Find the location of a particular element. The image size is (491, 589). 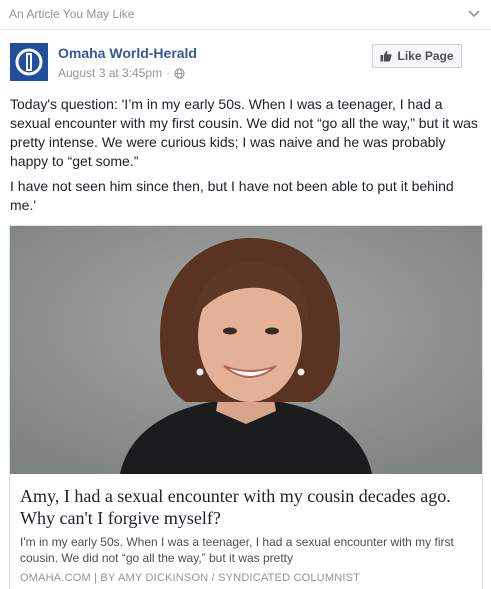

page-name-link: Omaha World-Herald is located at coordinates (127, 53).